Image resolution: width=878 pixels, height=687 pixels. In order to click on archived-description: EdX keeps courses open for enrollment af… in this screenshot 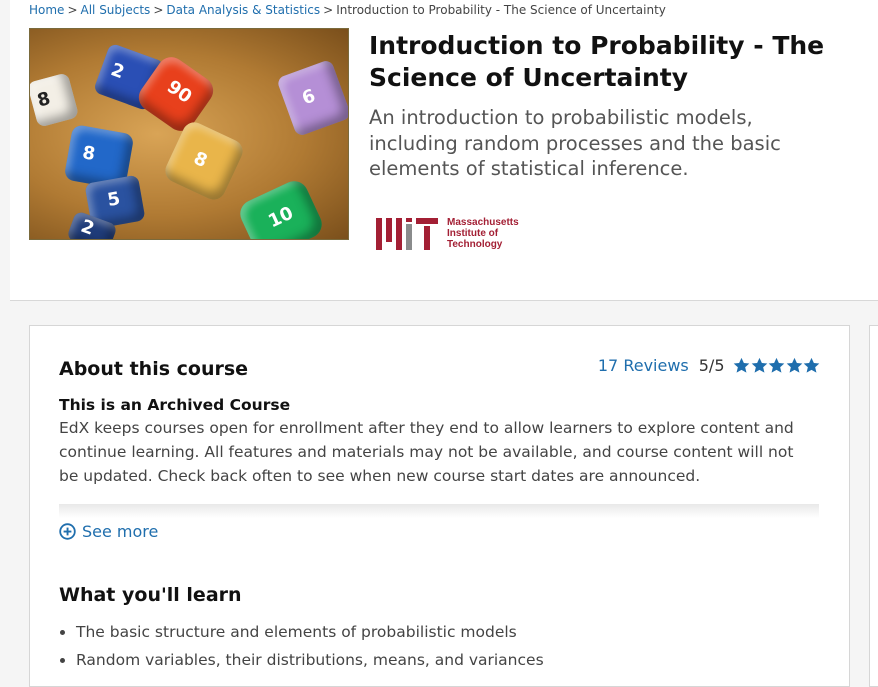, I will do `click(426, 452)`.